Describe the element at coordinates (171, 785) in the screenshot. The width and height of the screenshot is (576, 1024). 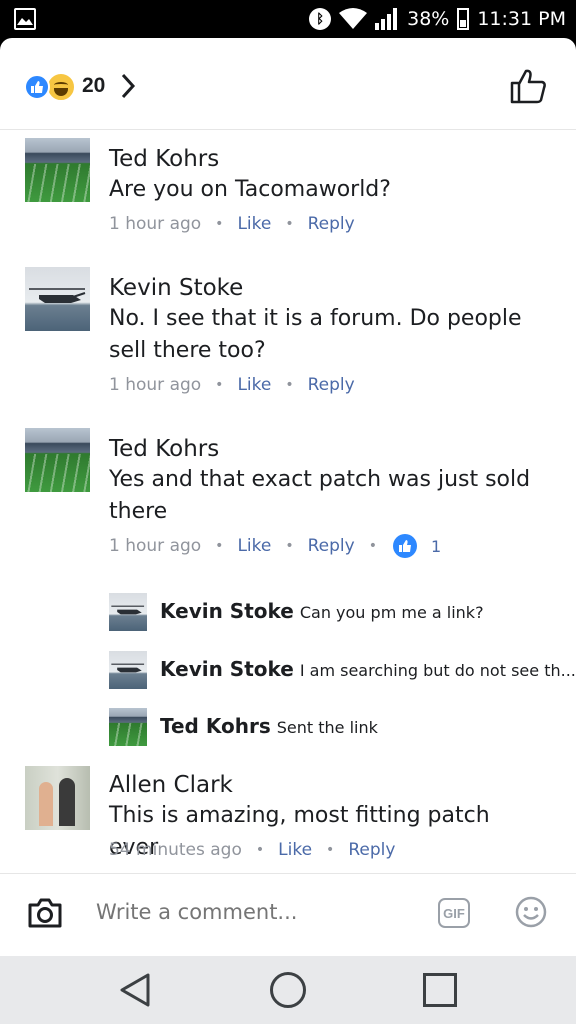
I see `comment-author: Allen Clark` at that location.